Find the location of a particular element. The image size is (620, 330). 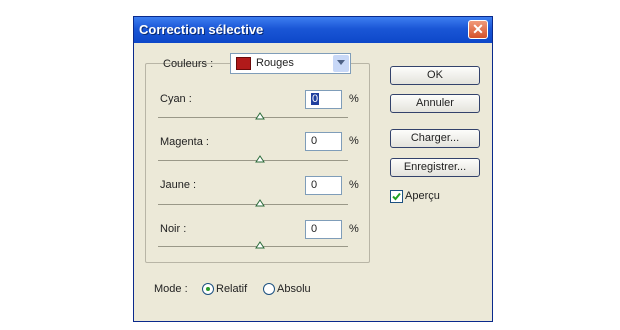

magenta-slider-thumb is located at coordinates (260, 159).